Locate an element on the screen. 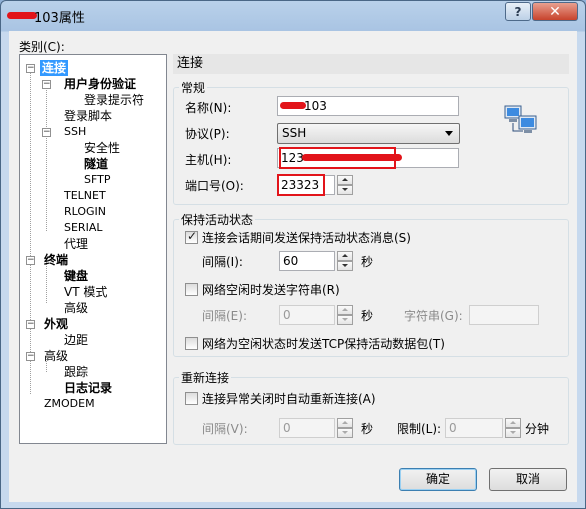 This screenshot has height=509, width=586. auto-reconnect-label: 连接异常关闭时自动重新连接(A) is located at coordinates (289, 398).